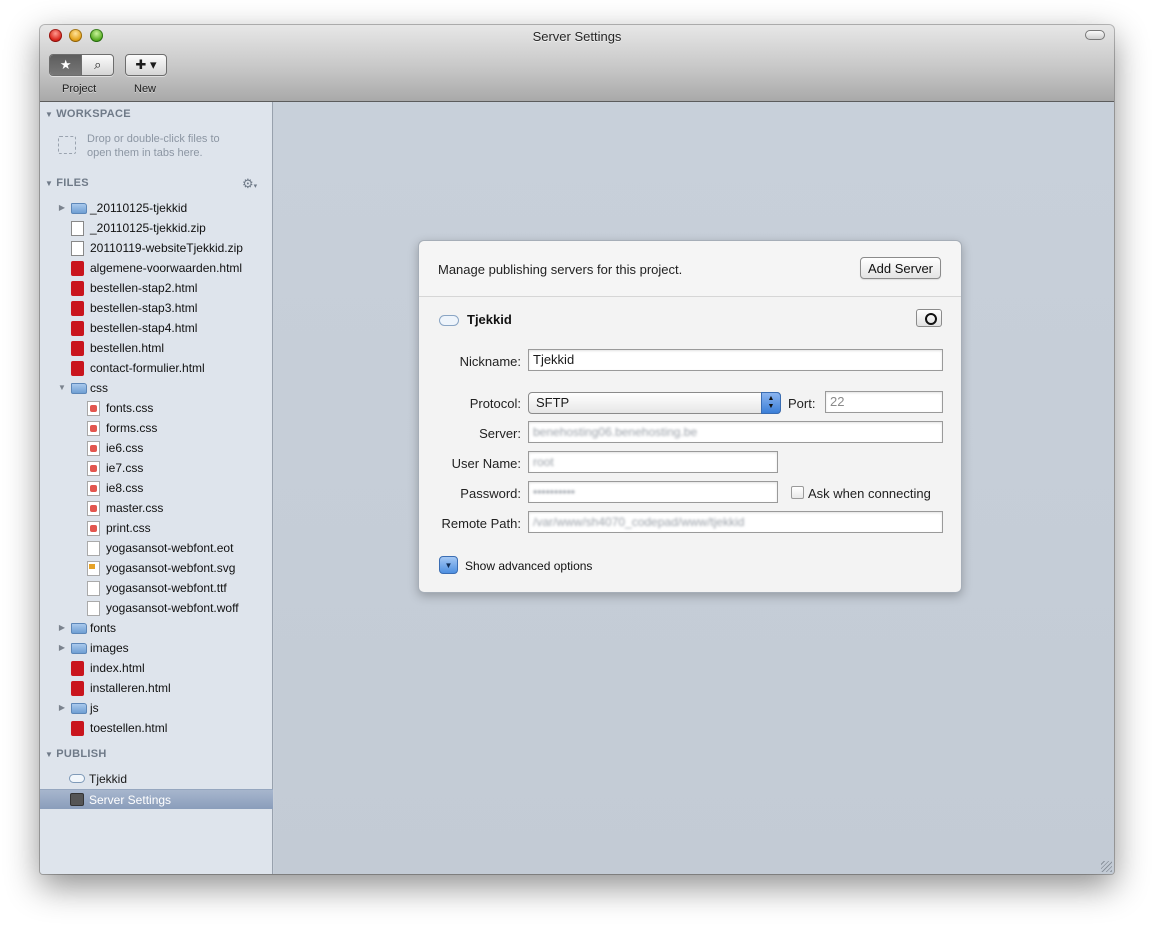 This screenshot has width=1154, height=929. Describe the element at coordinates (653, 462) in the screenshot. I see `username-field: root` at that location.